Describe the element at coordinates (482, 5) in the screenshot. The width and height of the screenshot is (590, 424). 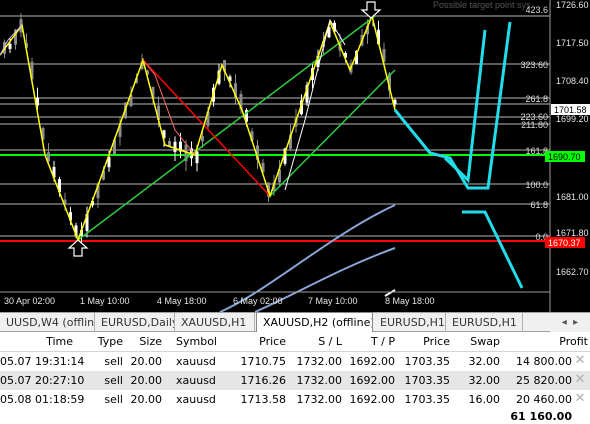
I see `watermark: Possible target point sys` at that location.